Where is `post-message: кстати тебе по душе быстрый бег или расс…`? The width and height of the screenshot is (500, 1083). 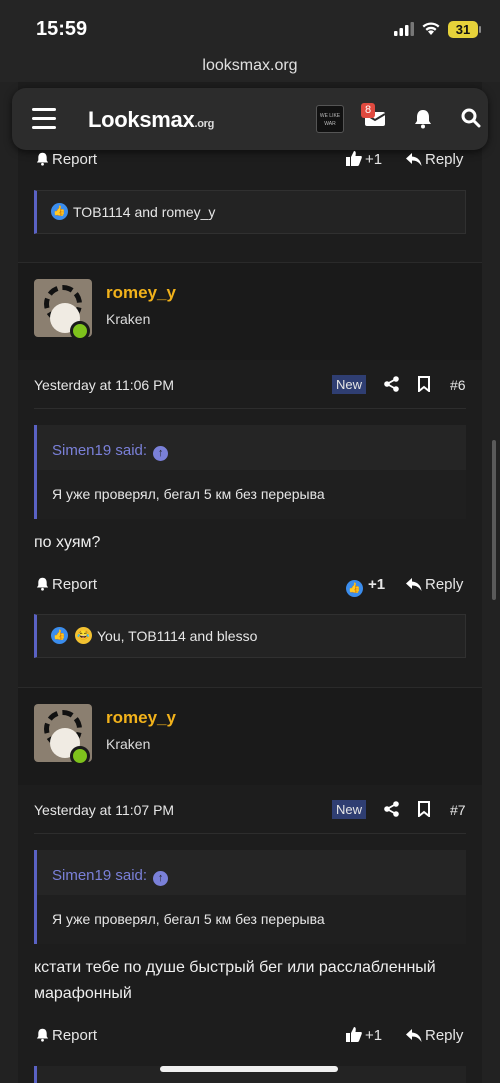 post-message: кстати тебе по душе быстрый бег или расс… is located at coordinates (235, 980).